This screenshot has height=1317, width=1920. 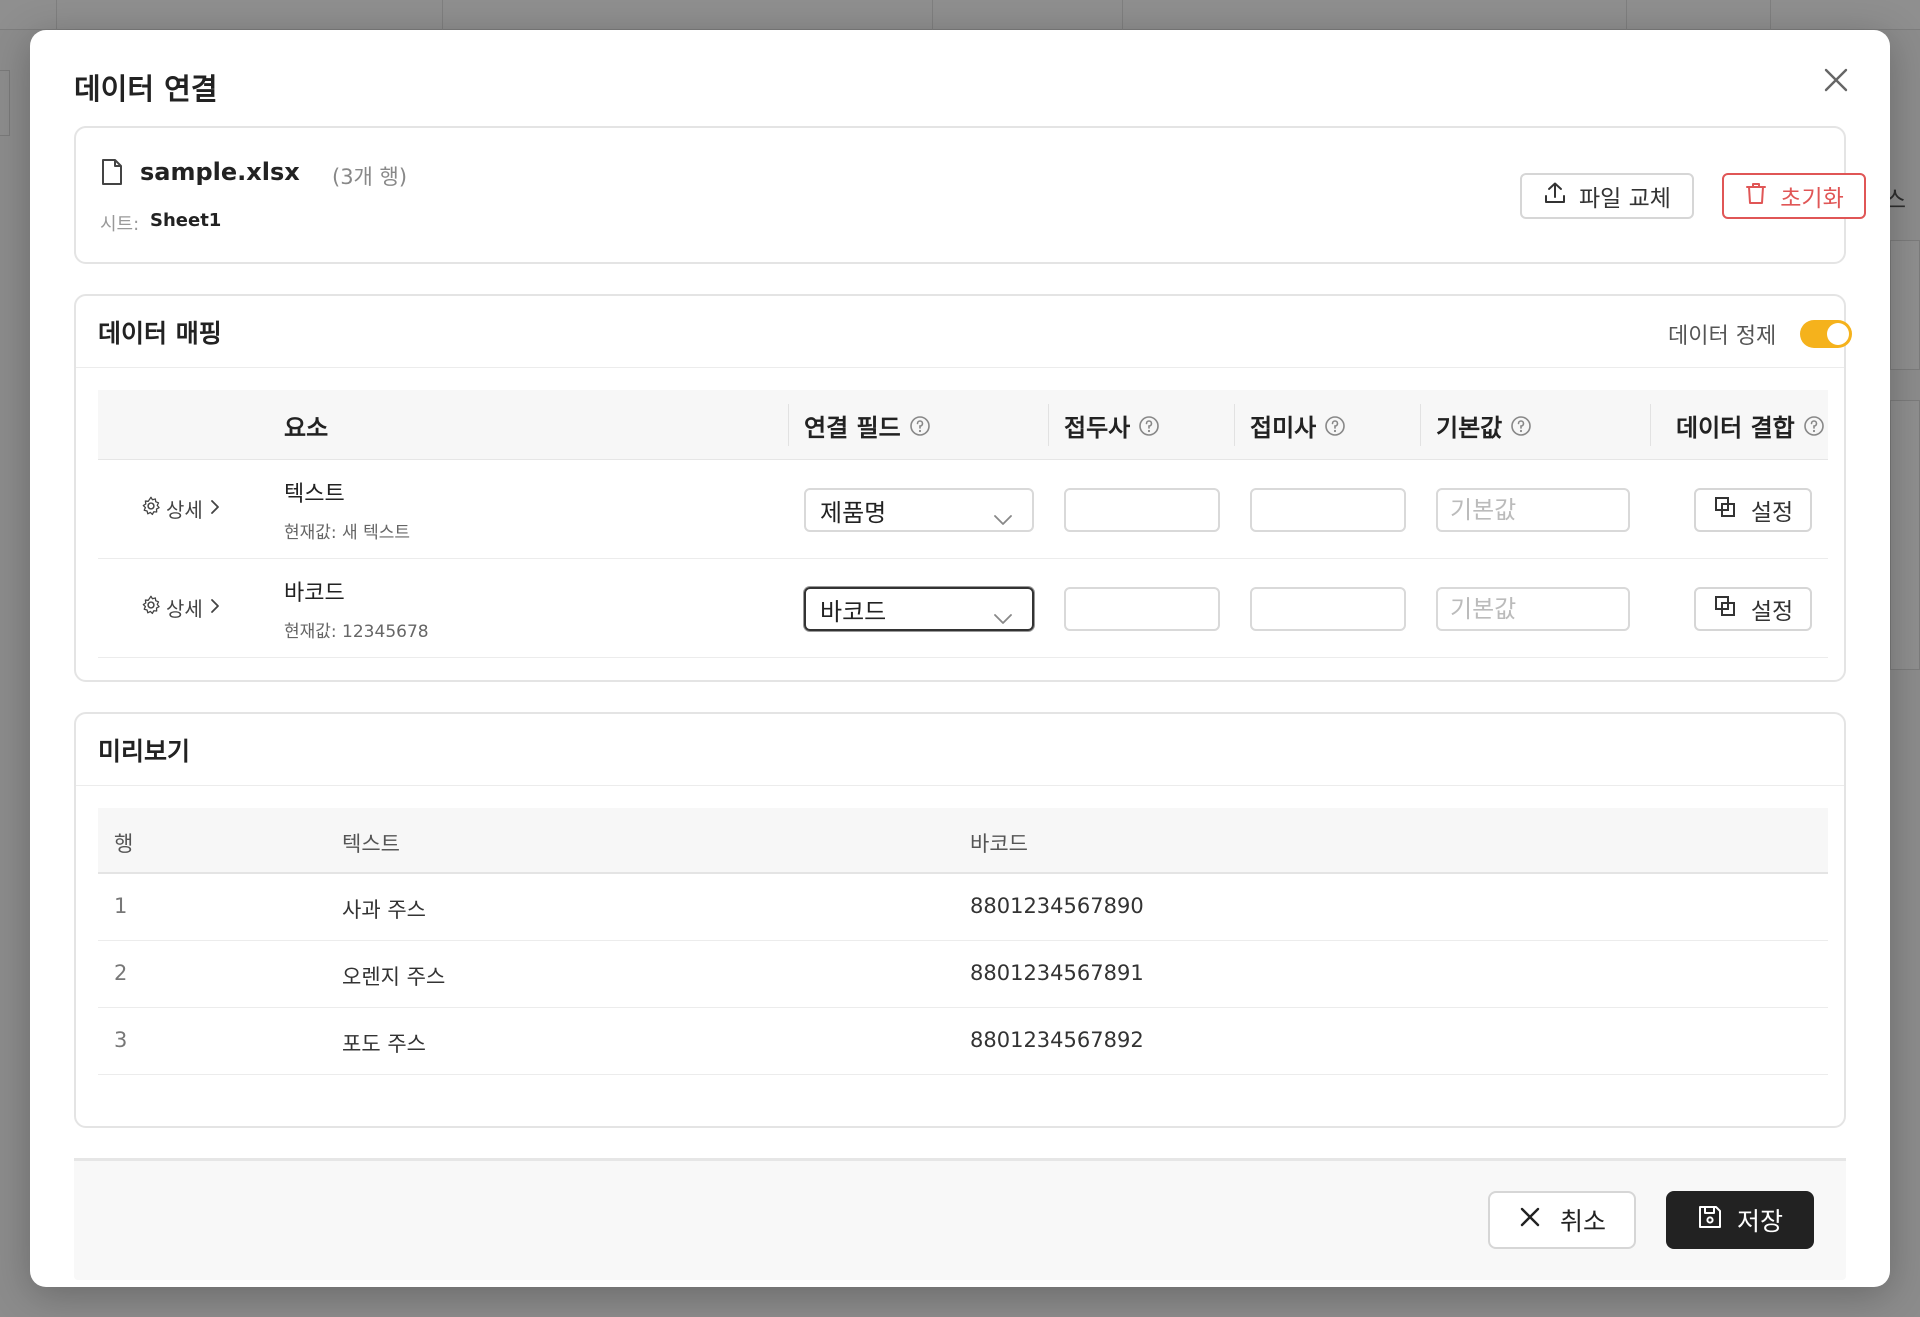 I want to click on preview-column-text: 텍스트, so click(x=371, y=844).